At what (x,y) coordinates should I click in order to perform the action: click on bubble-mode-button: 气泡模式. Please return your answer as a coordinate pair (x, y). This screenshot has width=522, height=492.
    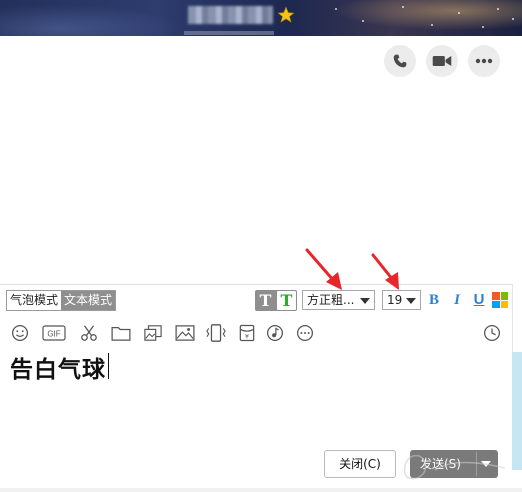
    Looking at the image, I should click on (34, 300).